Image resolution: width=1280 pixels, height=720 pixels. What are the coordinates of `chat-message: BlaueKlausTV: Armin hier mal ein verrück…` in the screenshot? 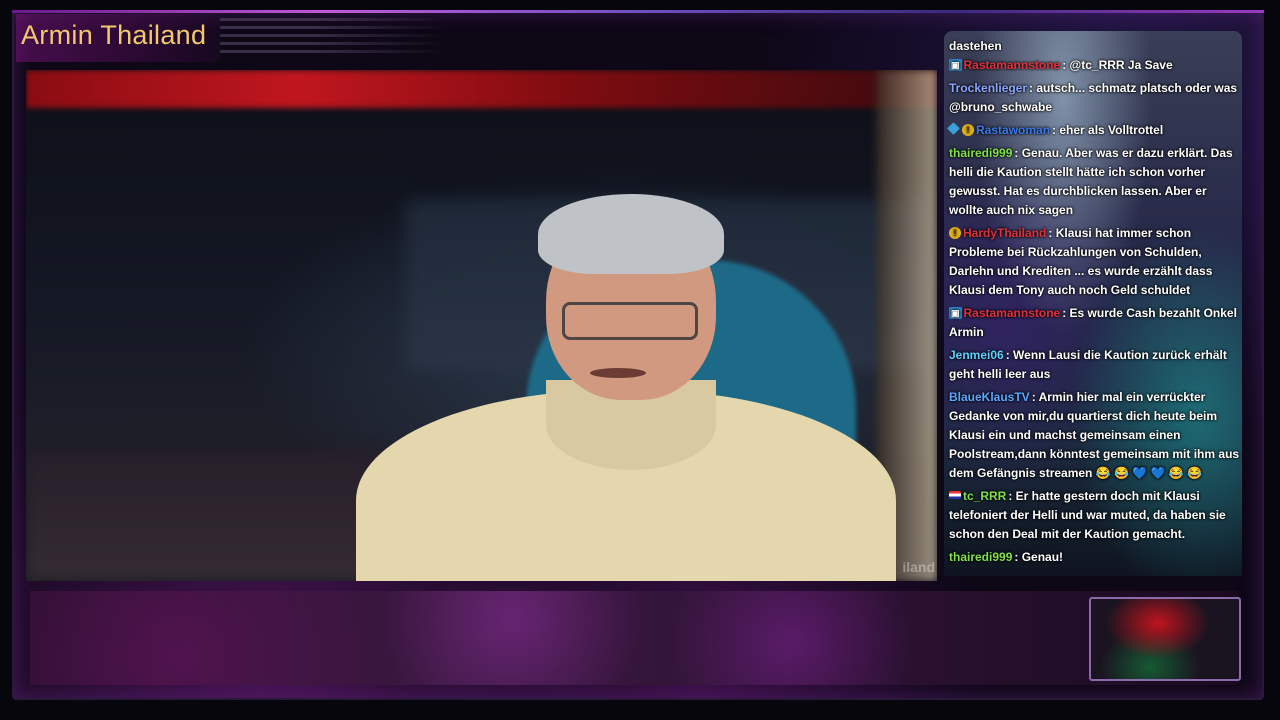 It's located at (1094, 435).